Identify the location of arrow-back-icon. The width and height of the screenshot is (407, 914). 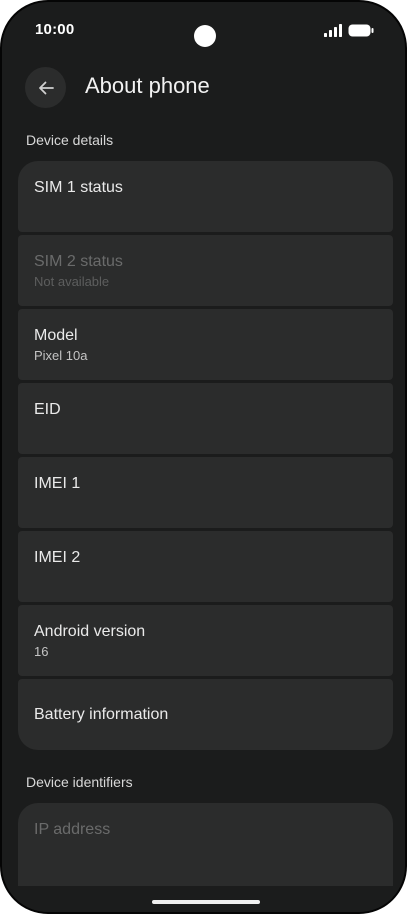
(46, 87).